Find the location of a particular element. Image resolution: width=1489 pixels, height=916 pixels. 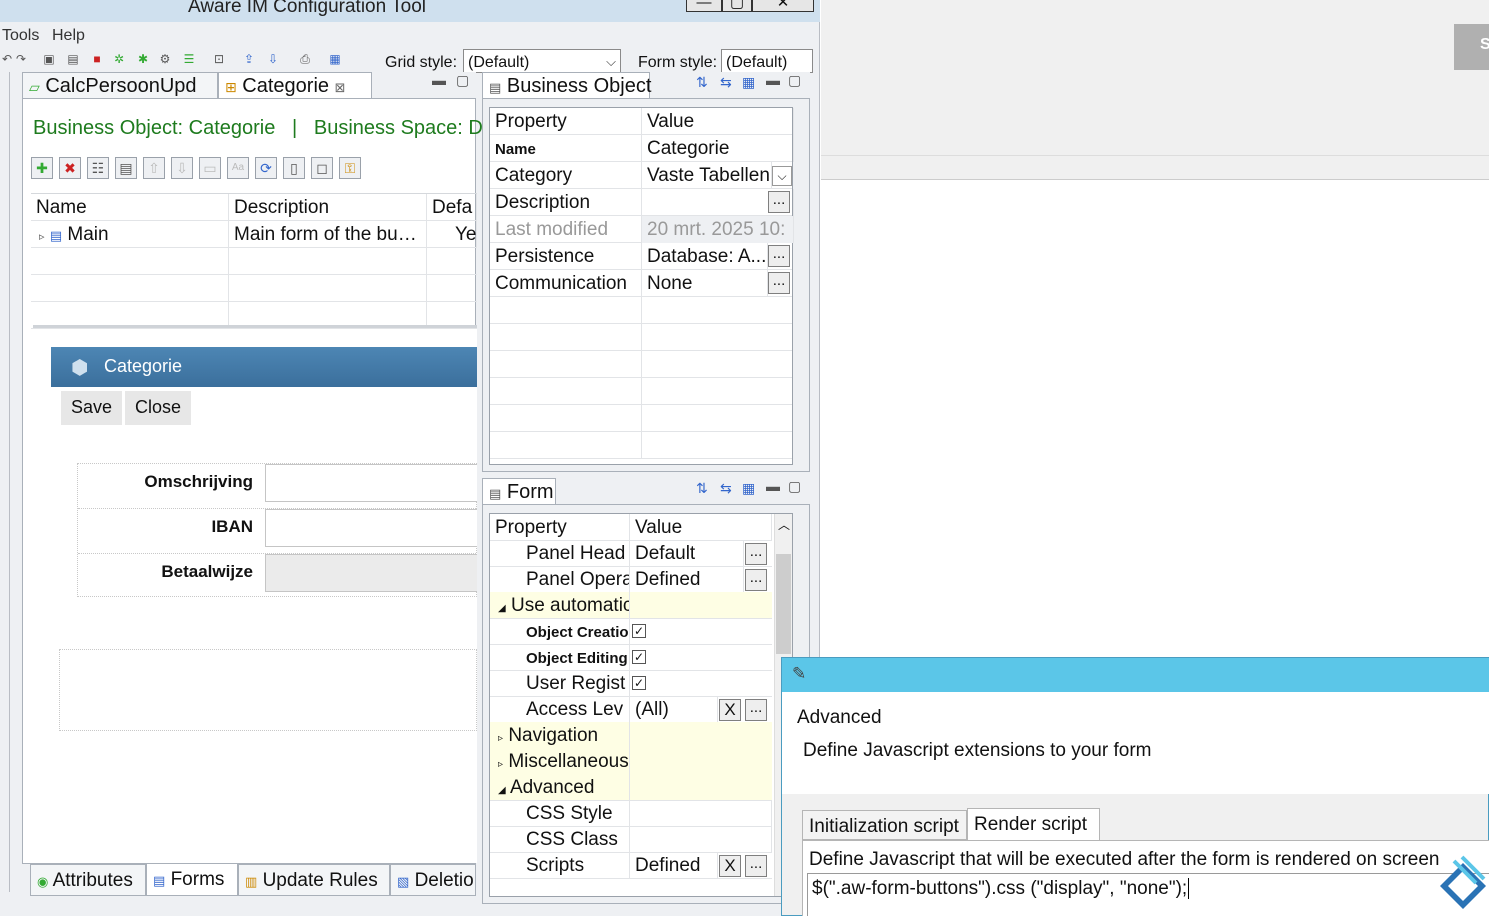

device-icon: ▯ is located at coordinates (294, 168).